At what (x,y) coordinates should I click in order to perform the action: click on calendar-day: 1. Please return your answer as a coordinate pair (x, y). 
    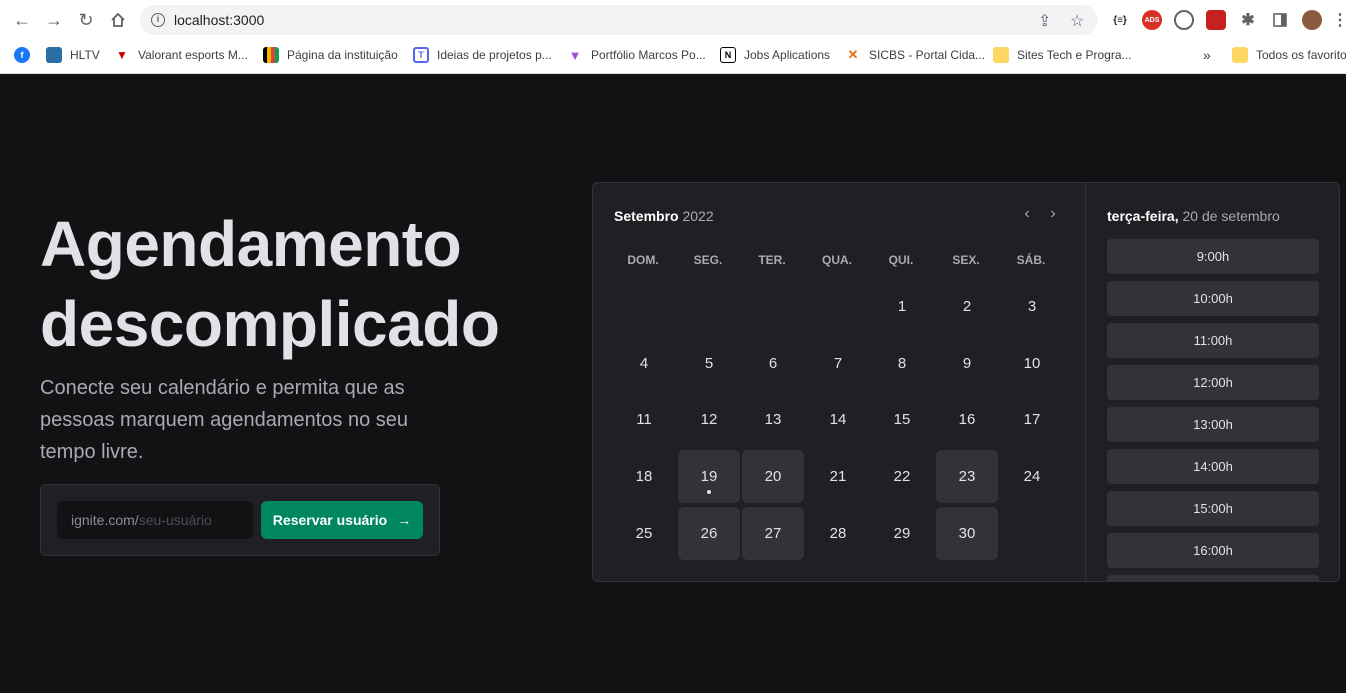
    Looking at the image, I should click on (902, 306).